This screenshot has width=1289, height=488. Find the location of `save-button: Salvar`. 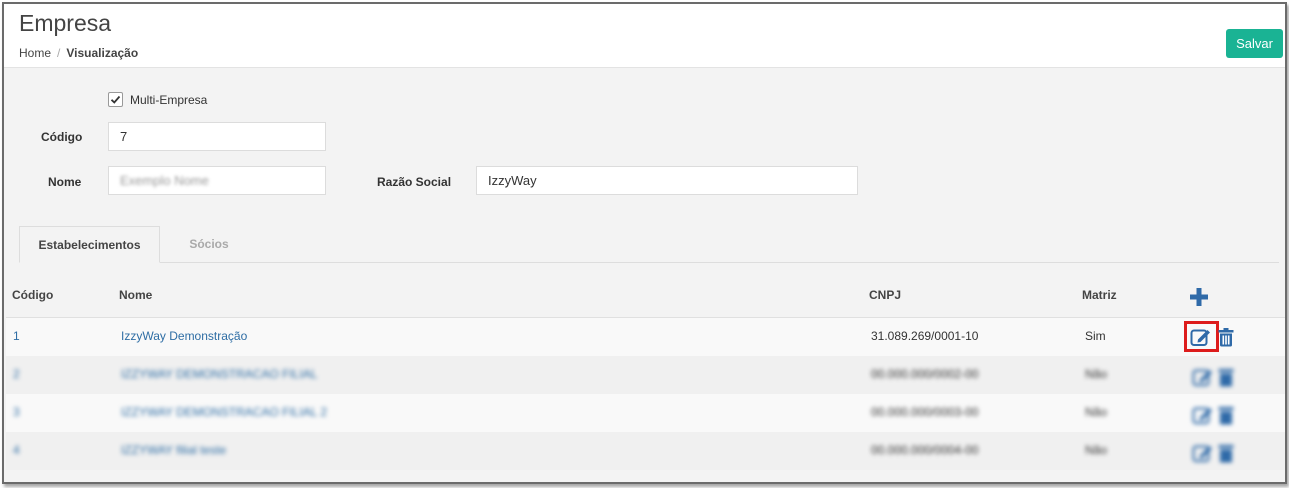

save-button: Salvar is located at coordinates (1254, 43).